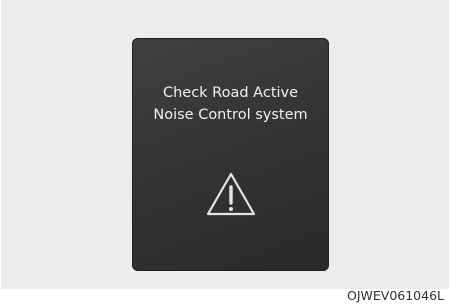 Image resolution: width=450 pixels, height=304 pixels. What do you see at coordinates (231, 194) in the screenshot?
I see `warning-triangle-icon` at bounding box center [231, 194].